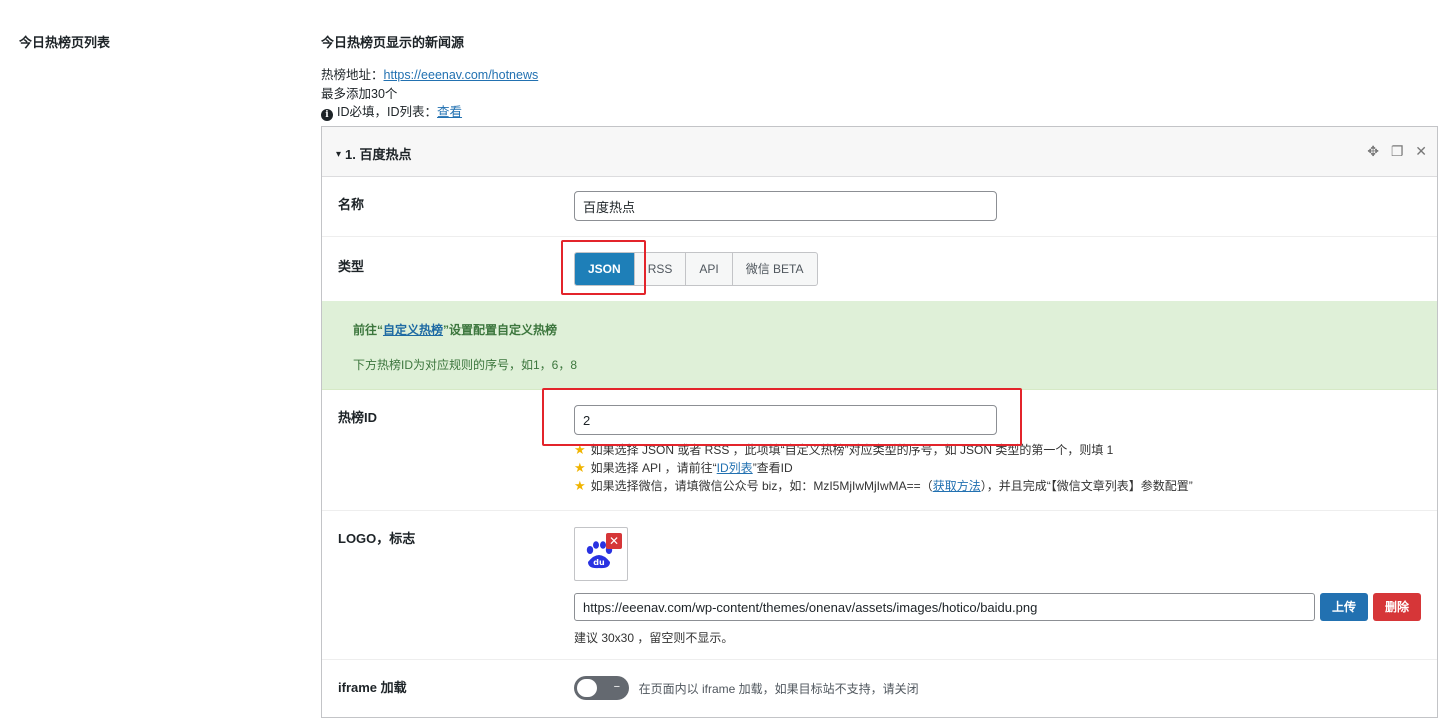 The height and width of the screenshot is (721, 1449). I want to click on logo-url-input, so click(944, 607).